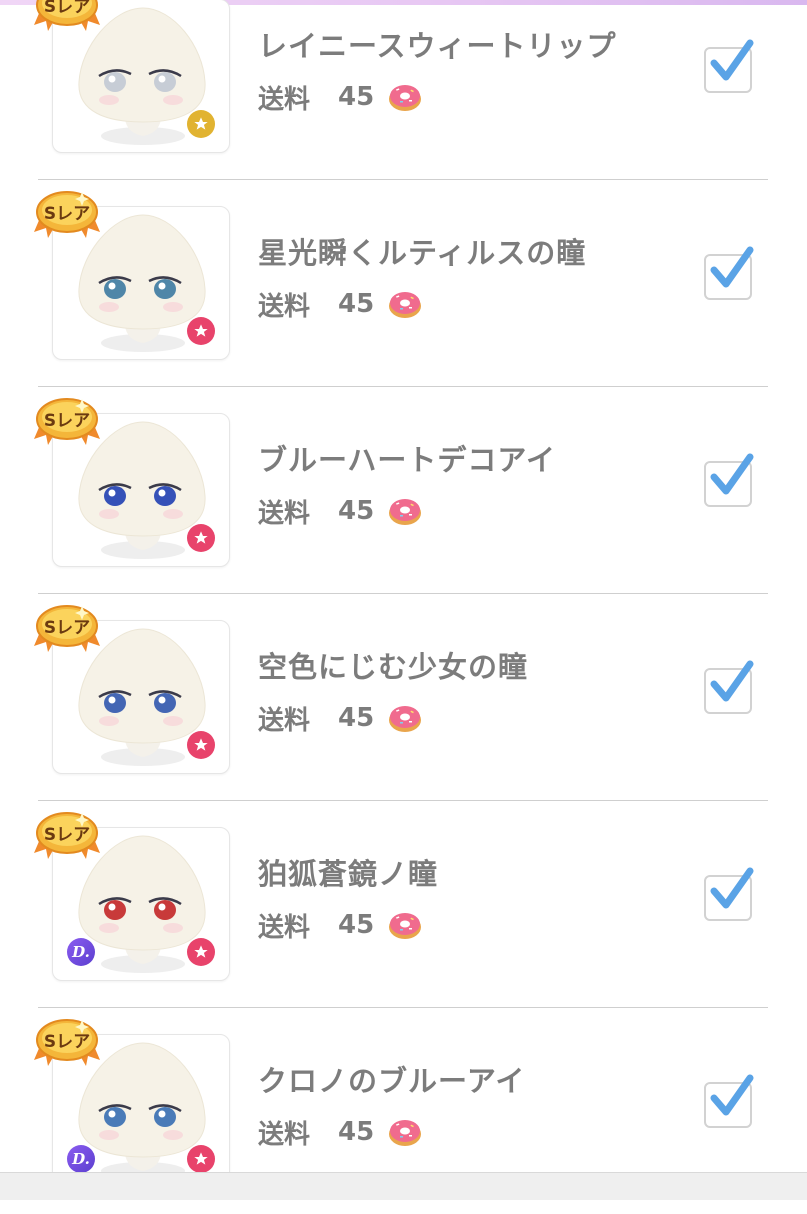 The image size is (807, 1214). Describe the element at coordinates (393, 667) in the screenshot. I see `item-name: 空色にじむ少女の瞳` at that location.